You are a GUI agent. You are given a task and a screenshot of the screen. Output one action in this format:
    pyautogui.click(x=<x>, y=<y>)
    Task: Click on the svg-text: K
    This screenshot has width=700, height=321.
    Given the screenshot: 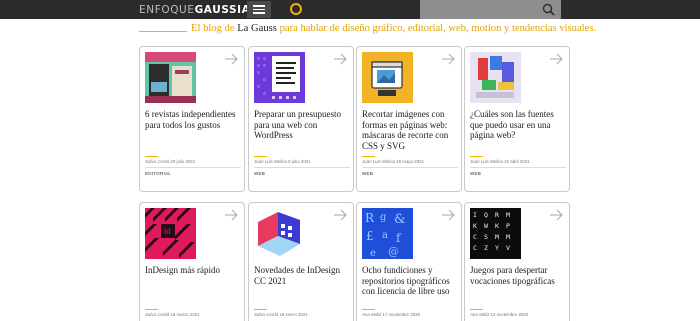 What is the action you would take?
    pyautogui.click(x=497, y=226)
    